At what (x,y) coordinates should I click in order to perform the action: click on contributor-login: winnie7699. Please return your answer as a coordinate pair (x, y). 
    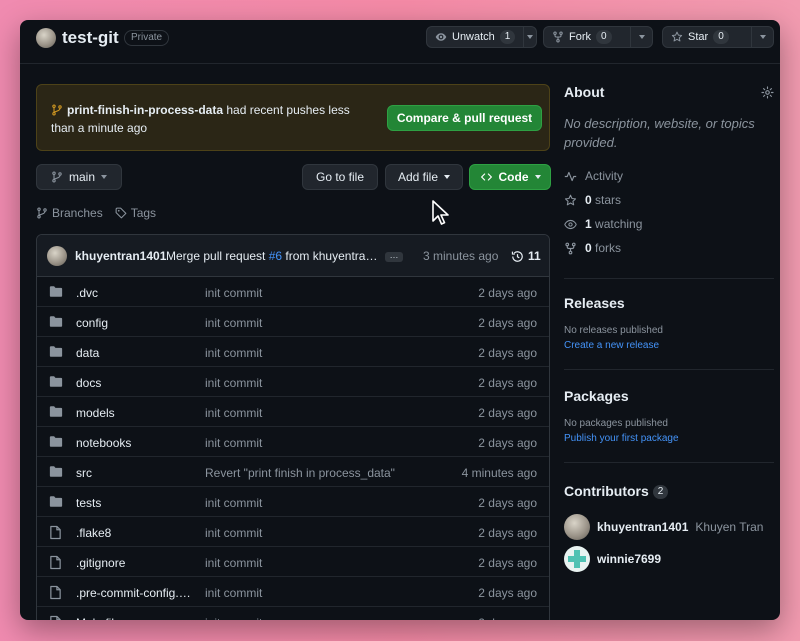
    Looking at the image, I should click on (629, 559).